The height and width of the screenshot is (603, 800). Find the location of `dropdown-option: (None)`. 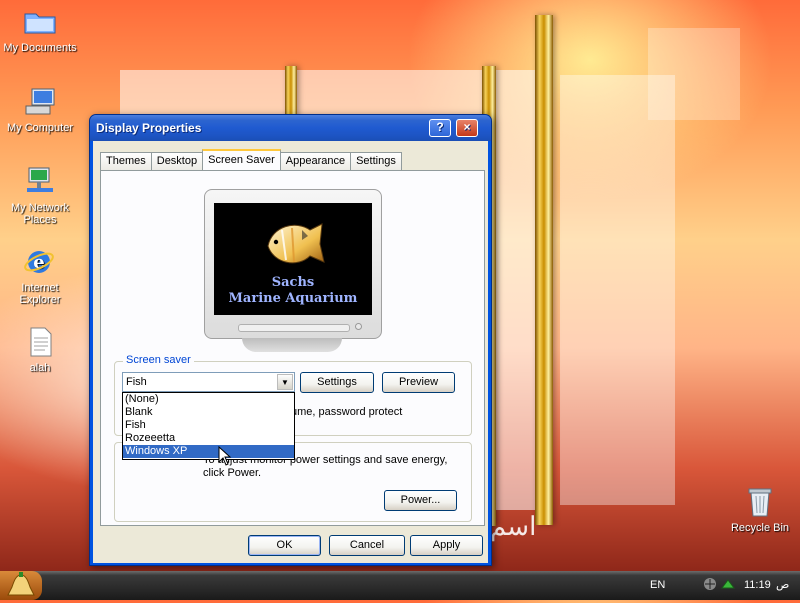

dropdown-option: (None) is located at coordinates (208, 399).